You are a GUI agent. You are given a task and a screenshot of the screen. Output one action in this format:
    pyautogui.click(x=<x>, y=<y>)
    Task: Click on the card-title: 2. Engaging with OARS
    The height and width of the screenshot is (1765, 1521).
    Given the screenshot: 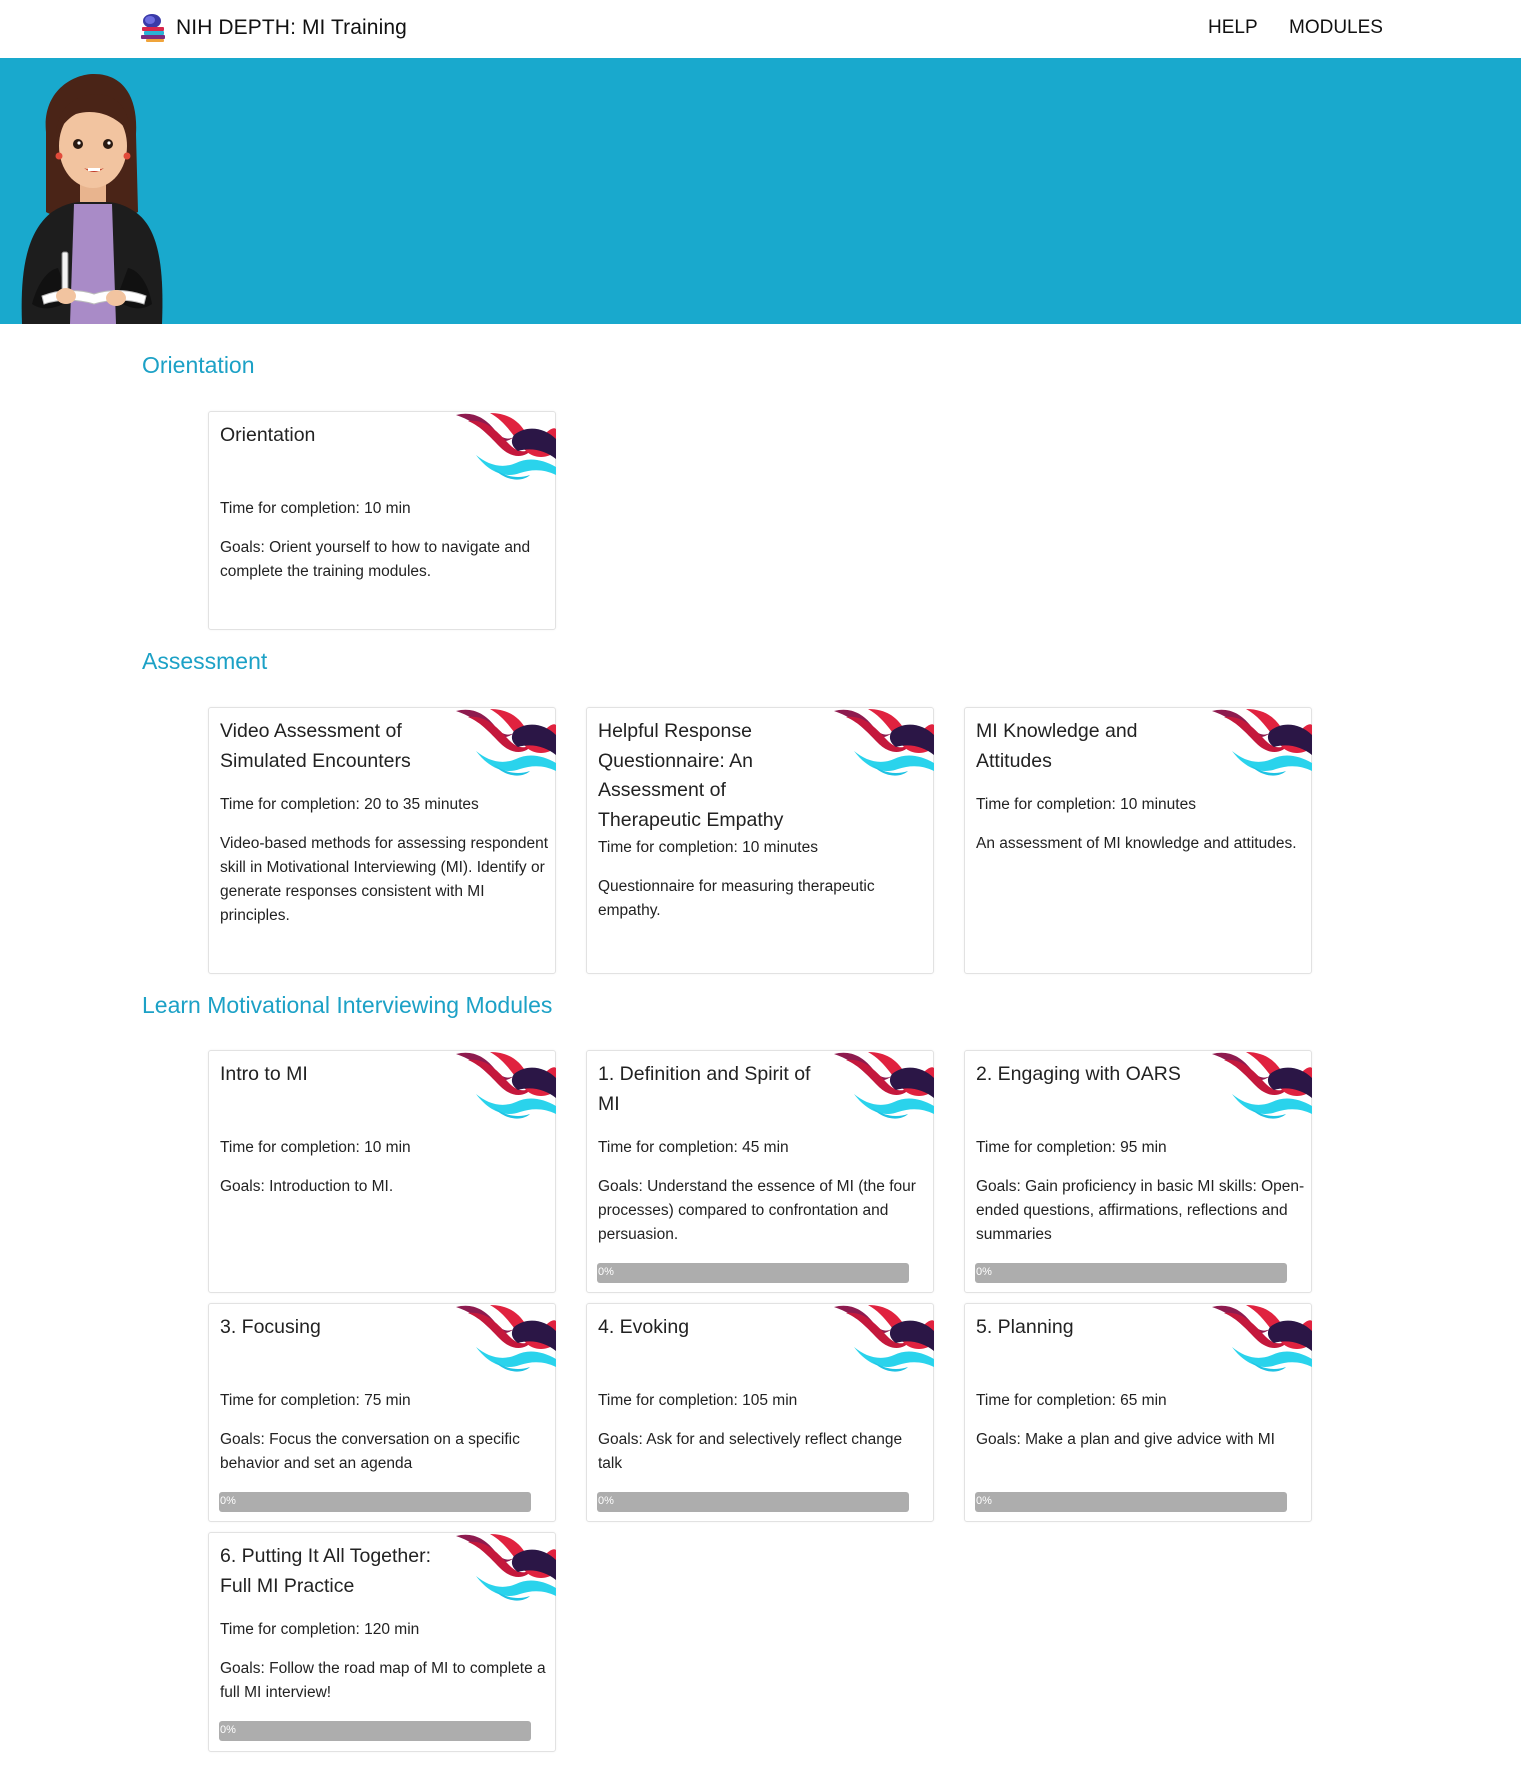 What is the action you would take?
    pyautogui.click(x=1078, y=1074)
    